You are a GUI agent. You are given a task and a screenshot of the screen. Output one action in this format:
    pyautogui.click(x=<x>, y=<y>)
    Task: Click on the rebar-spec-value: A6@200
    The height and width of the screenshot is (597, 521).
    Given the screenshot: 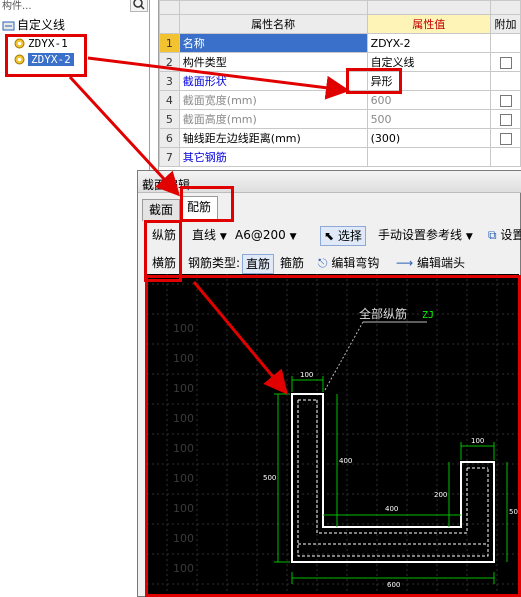 What is the action you would take?
    pyautogui.click(x=260, y=235)
    